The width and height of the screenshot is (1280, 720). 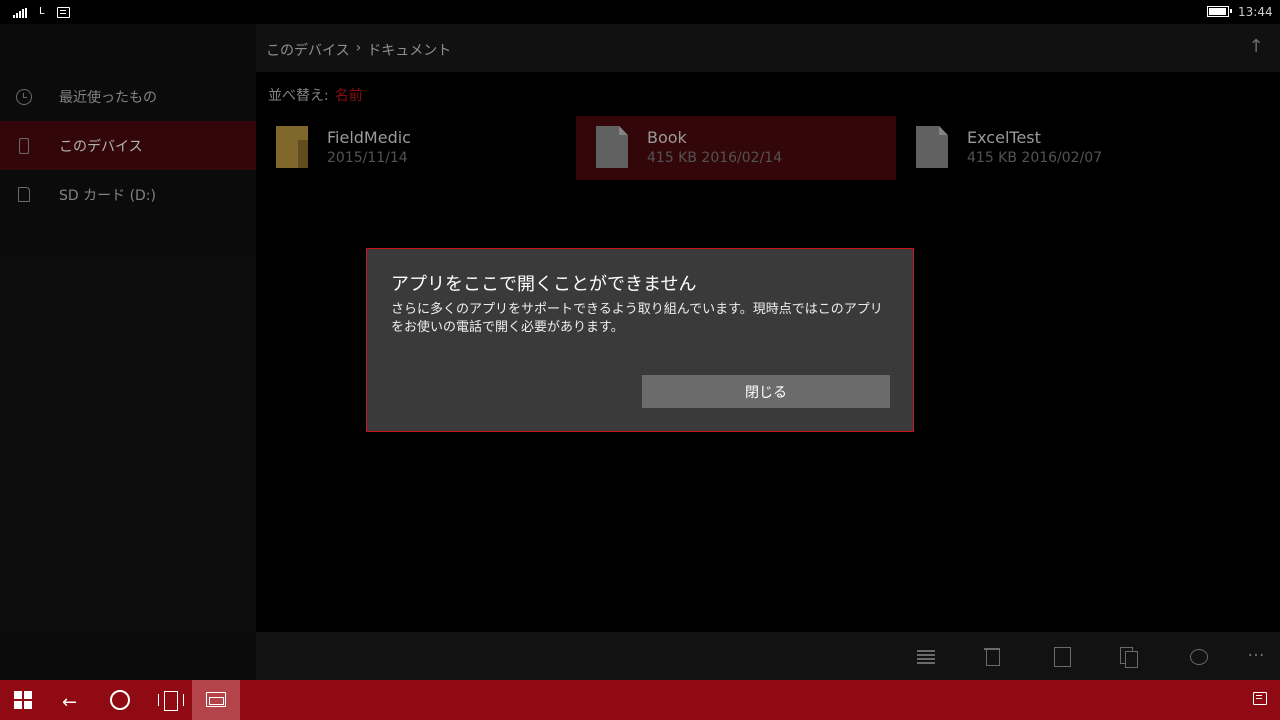 I want to click on task-view-button, so click(x=168, y=700).